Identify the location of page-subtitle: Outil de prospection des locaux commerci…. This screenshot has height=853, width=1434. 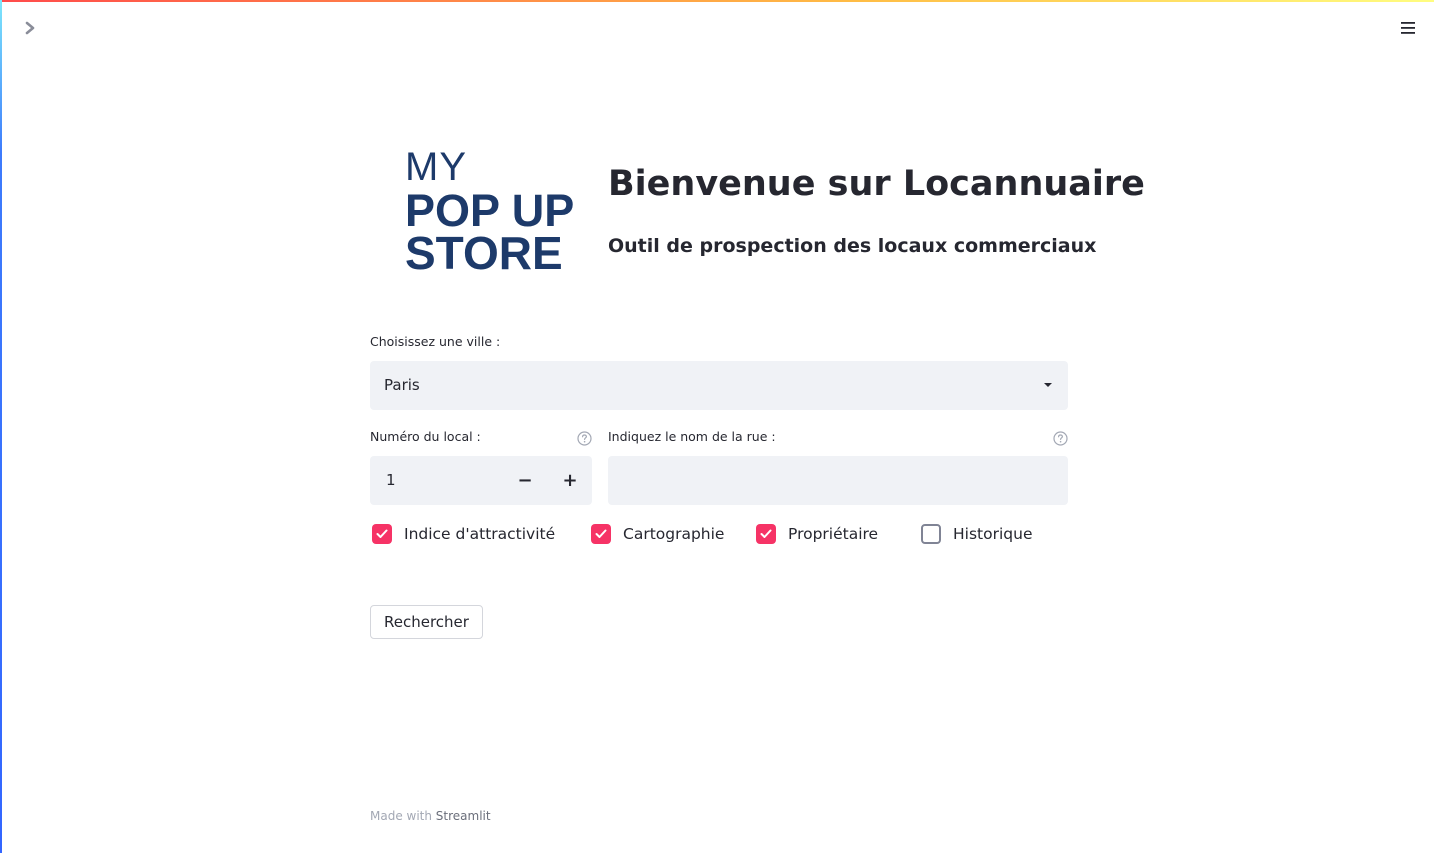
(852, 246).